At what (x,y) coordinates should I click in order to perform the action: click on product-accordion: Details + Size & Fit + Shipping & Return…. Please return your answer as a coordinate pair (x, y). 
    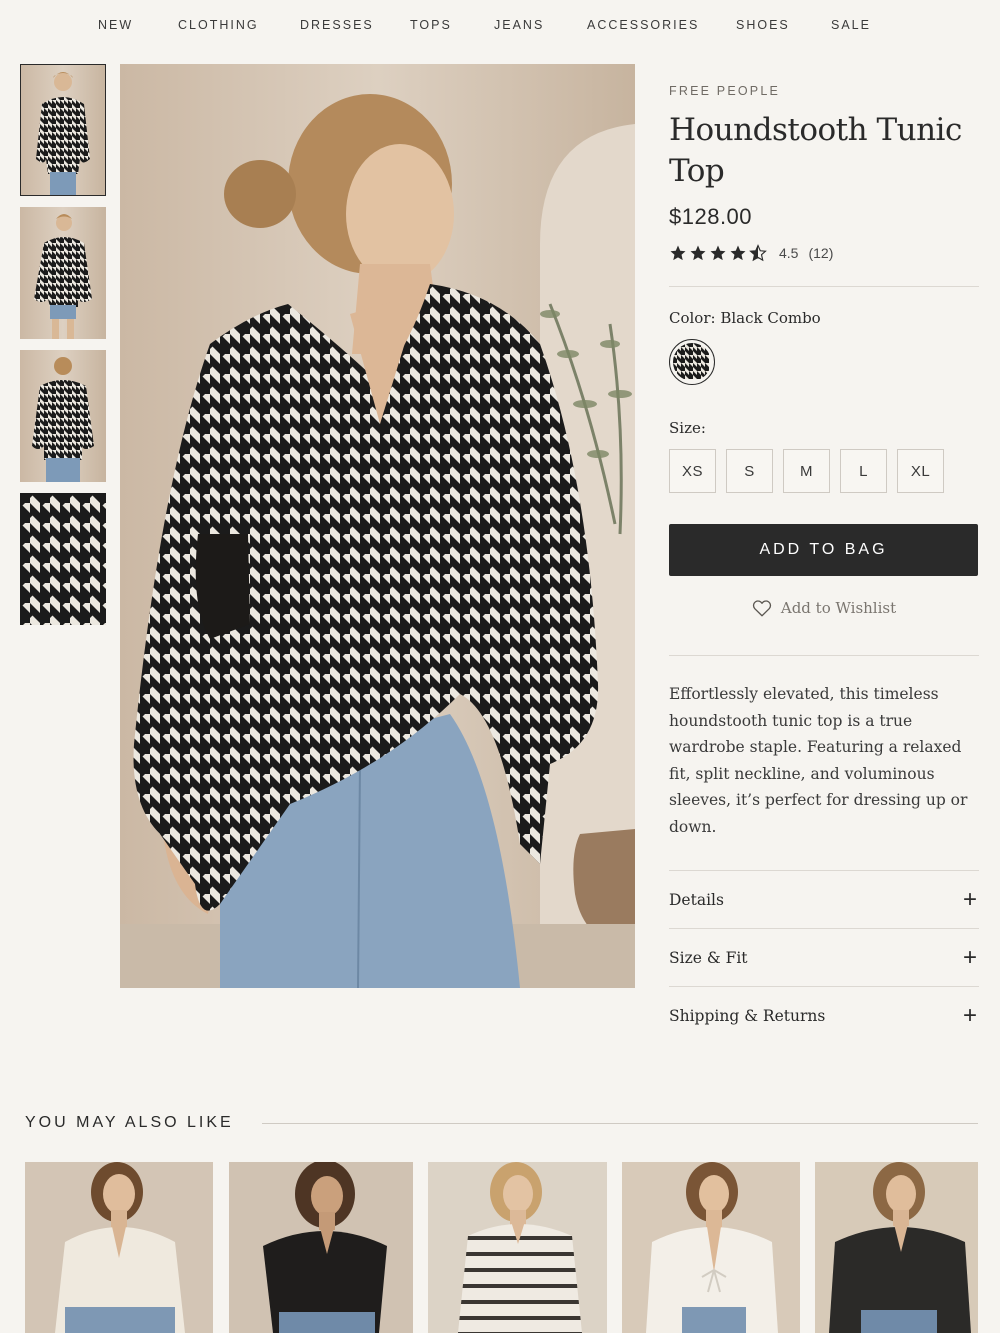
    Looking at the image, I should click on (824, 957).